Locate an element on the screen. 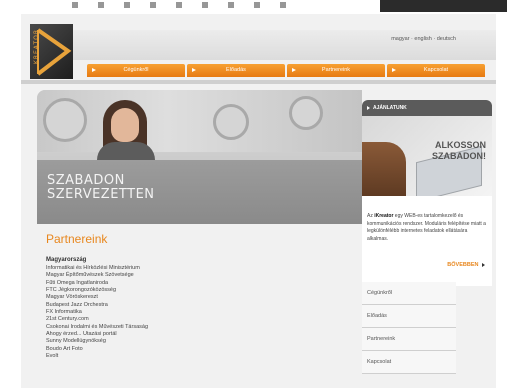 This screenshot has height=388, width=507. partner-item: FTC Jégkorongozóközösség is located at coordinates (97, 290).